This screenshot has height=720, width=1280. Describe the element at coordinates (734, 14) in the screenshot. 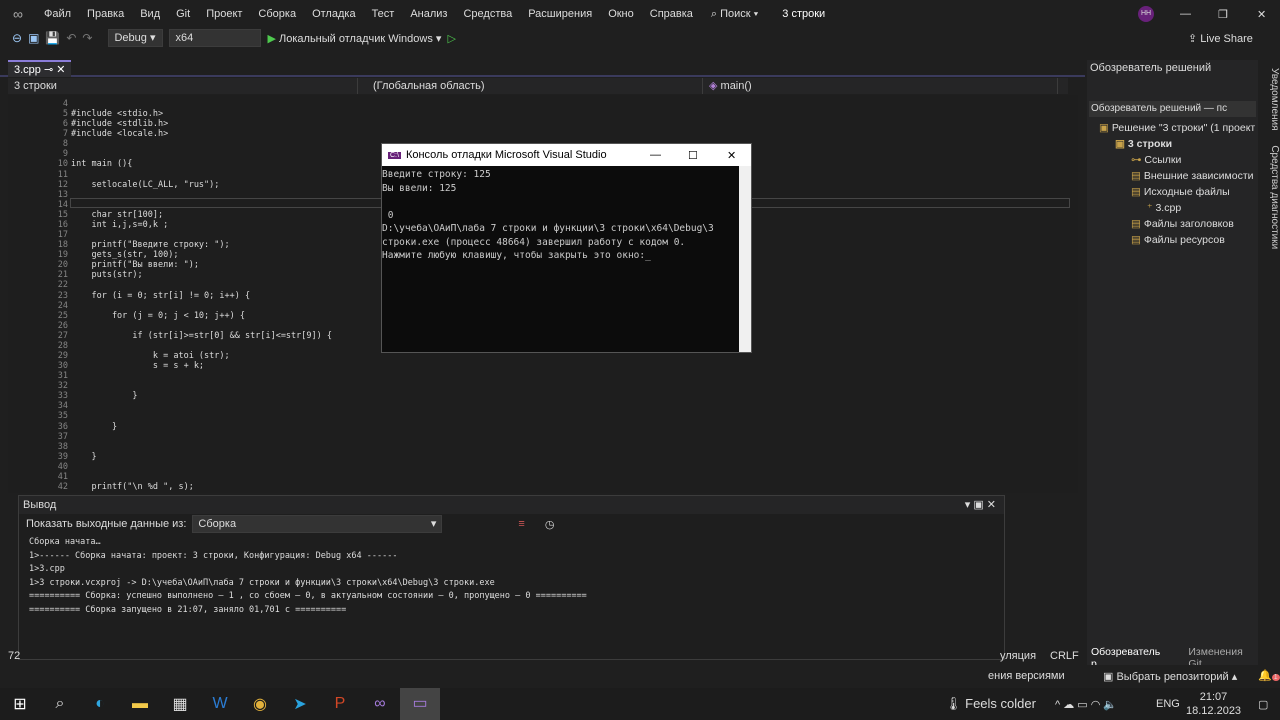

I see `search-button: ⌕ Поиск ▾` at that location.